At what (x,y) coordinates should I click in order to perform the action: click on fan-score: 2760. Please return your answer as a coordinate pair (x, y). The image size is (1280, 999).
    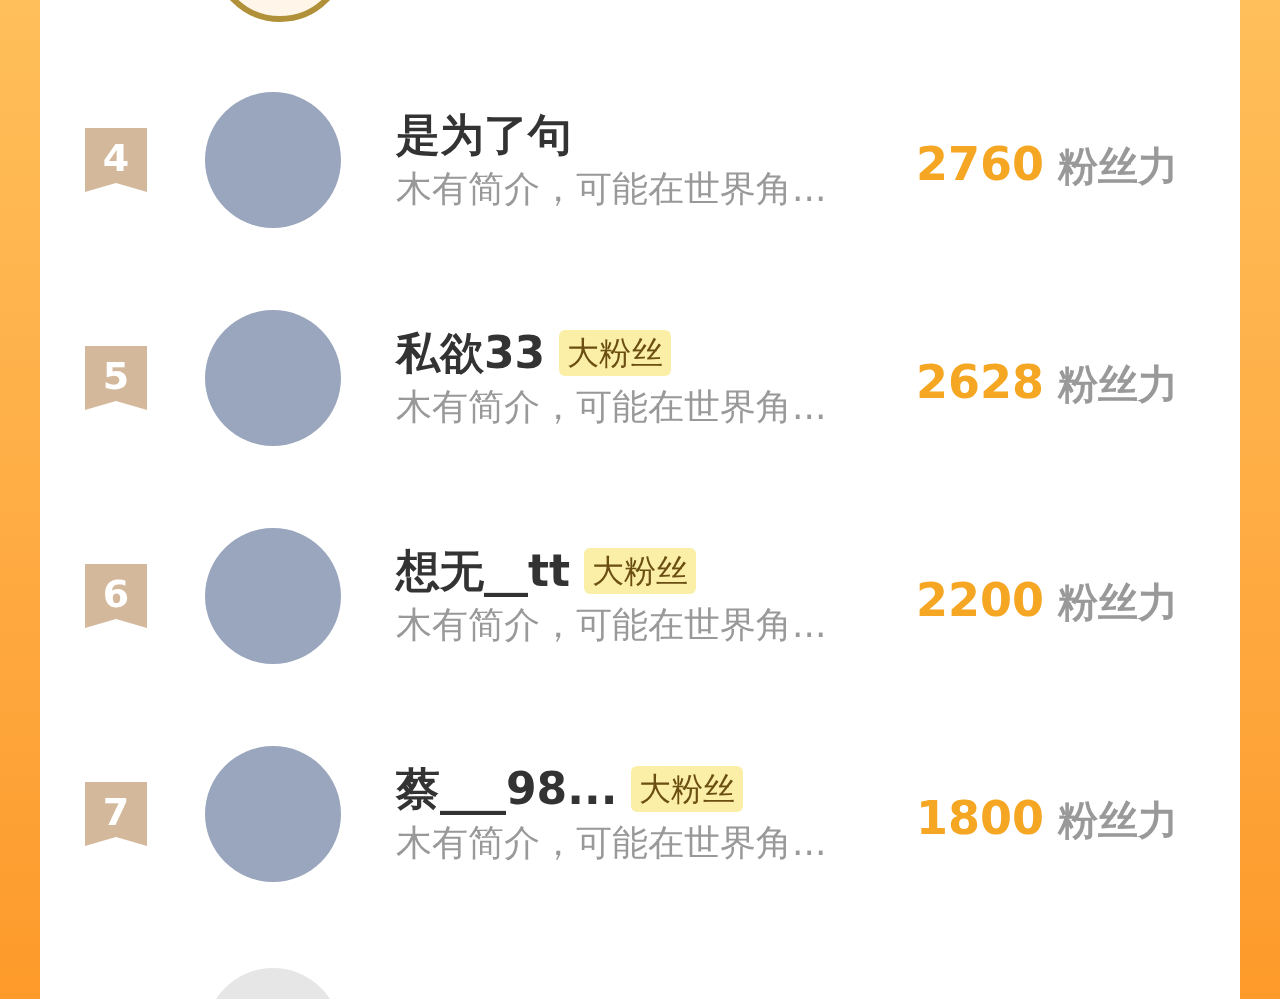
    Looking at the image, I should click on (980, 164).